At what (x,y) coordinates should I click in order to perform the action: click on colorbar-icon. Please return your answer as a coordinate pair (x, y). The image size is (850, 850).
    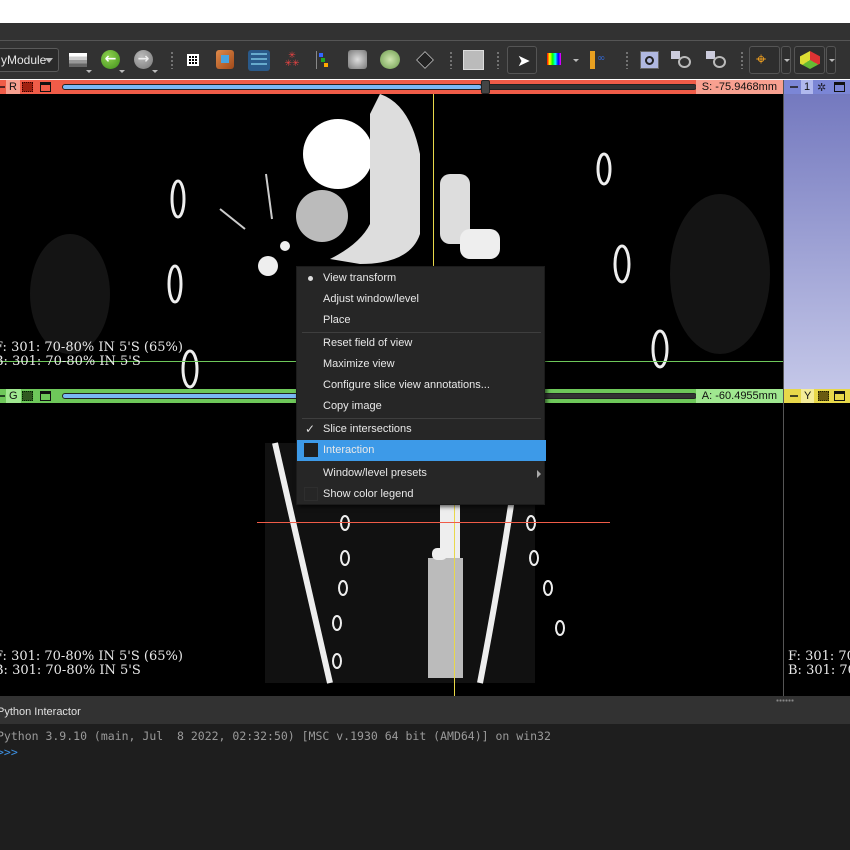
    Looking at the image, I should click on (554, 59).